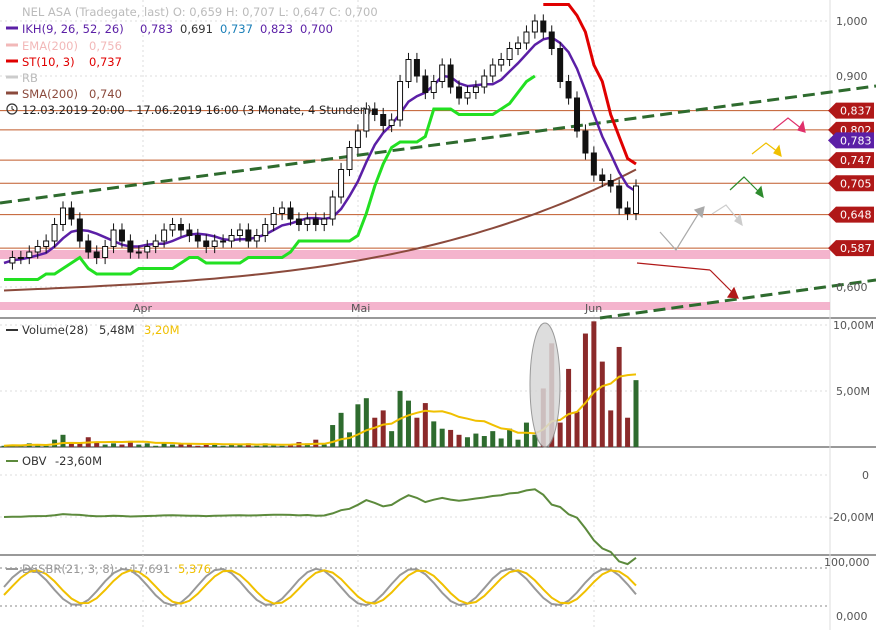  Describe the element at coordinates (415, 254) in the screenshot. I see `support-zone-upper` at that location.